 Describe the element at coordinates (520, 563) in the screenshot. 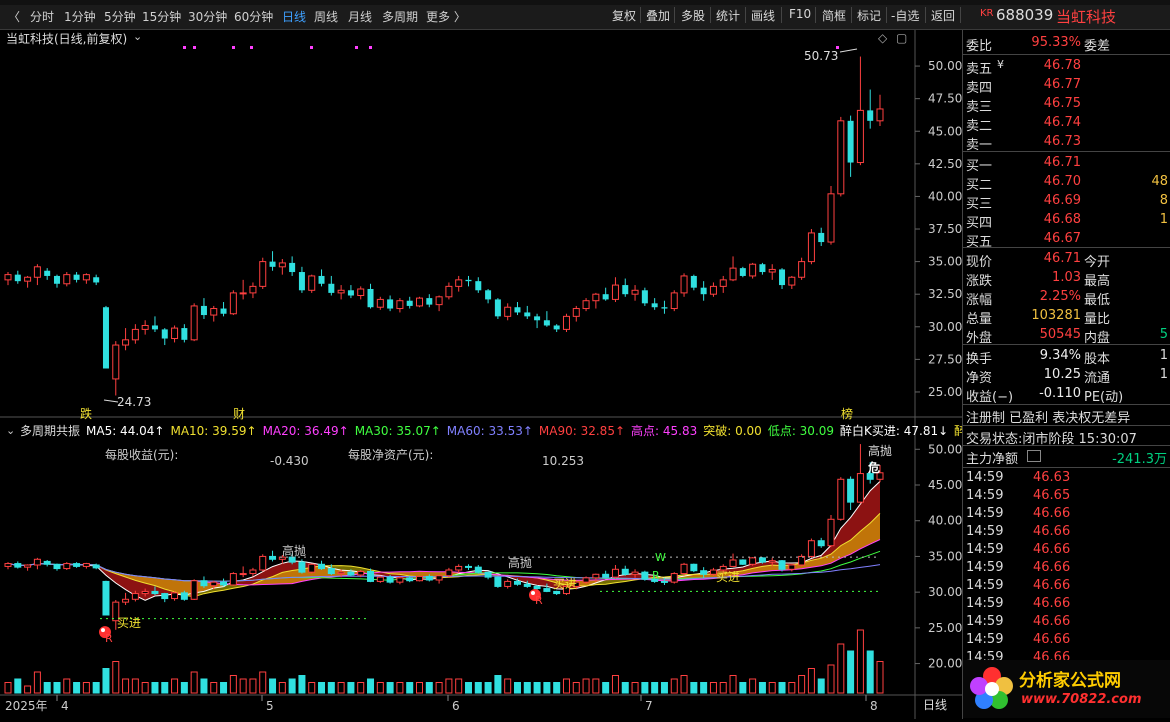

I see `high-throw-label-3: 高抛` at that location.